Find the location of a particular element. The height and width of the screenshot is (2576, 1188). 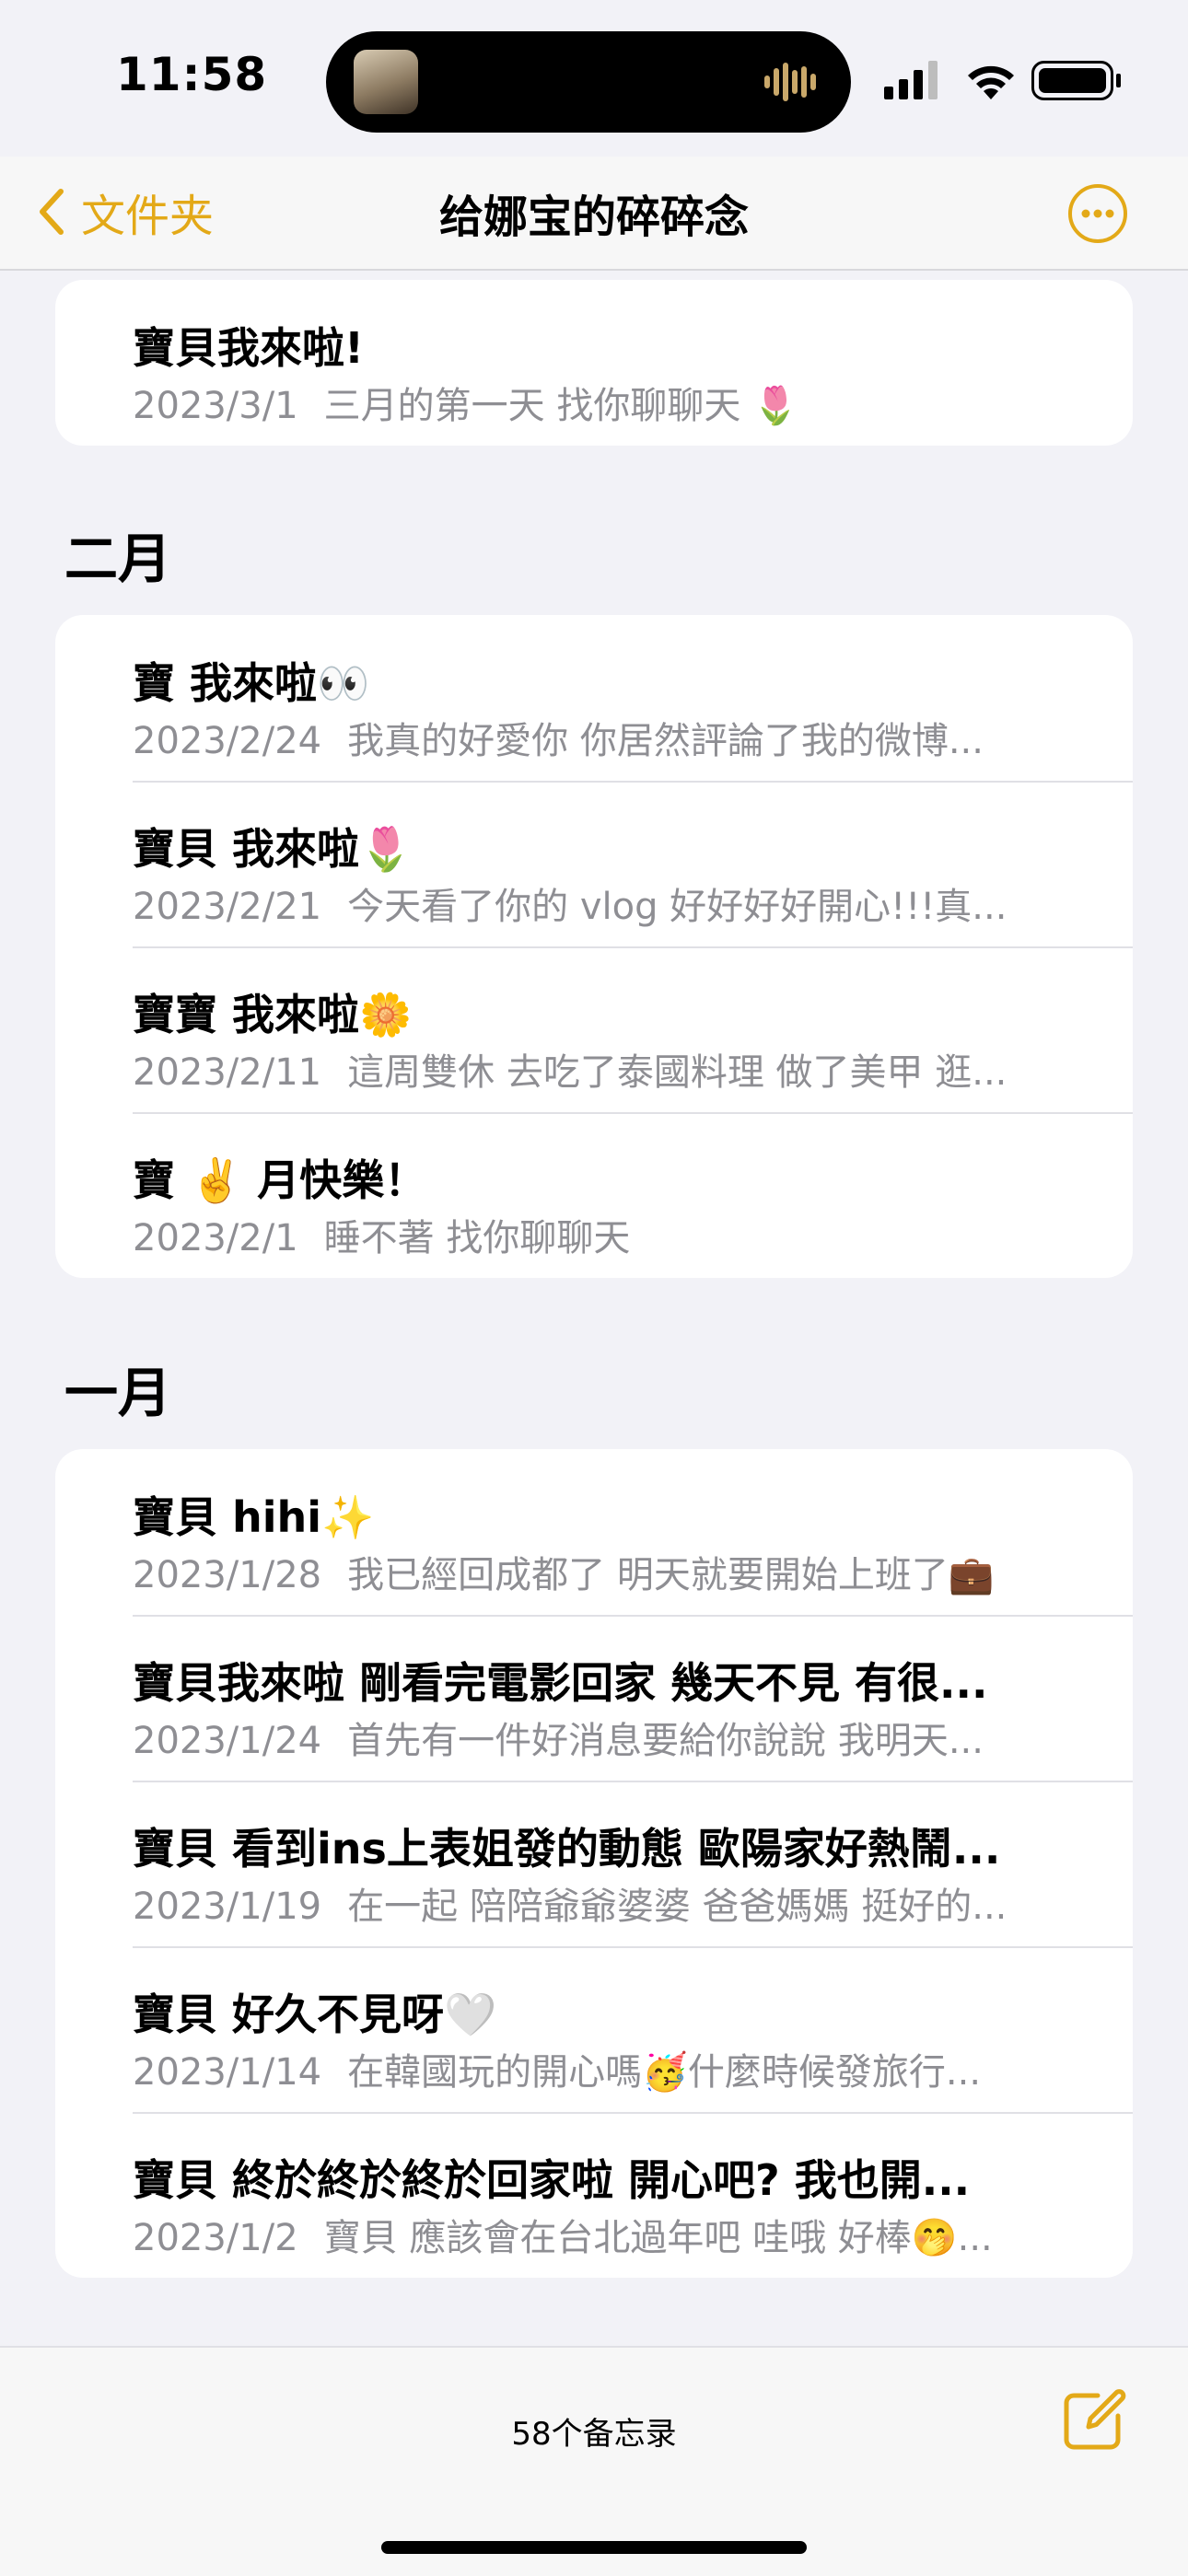

note-date: 2023/2/11 is located at coordinates (227, 1072).